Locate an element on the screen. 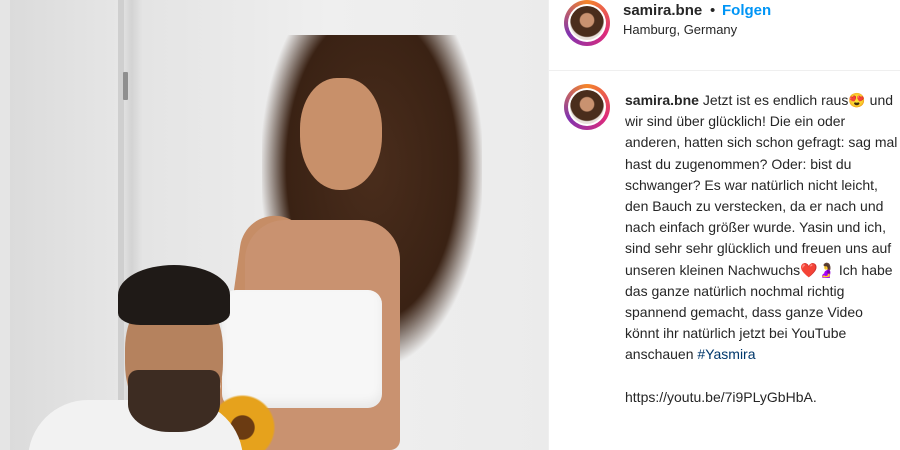  location-link: Hamburg, Germany is located at coordinates (680, 29).